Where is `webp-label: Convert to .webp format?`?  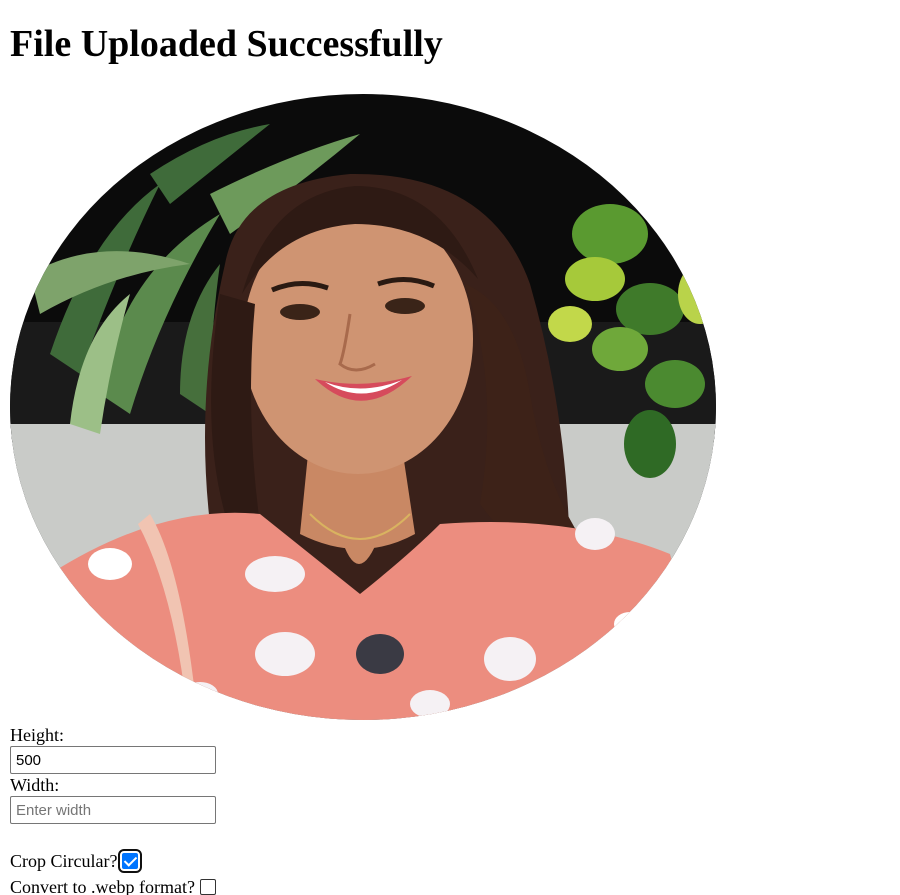
webp-label: Convert to .webp format? is located at coordinates (102, 886).